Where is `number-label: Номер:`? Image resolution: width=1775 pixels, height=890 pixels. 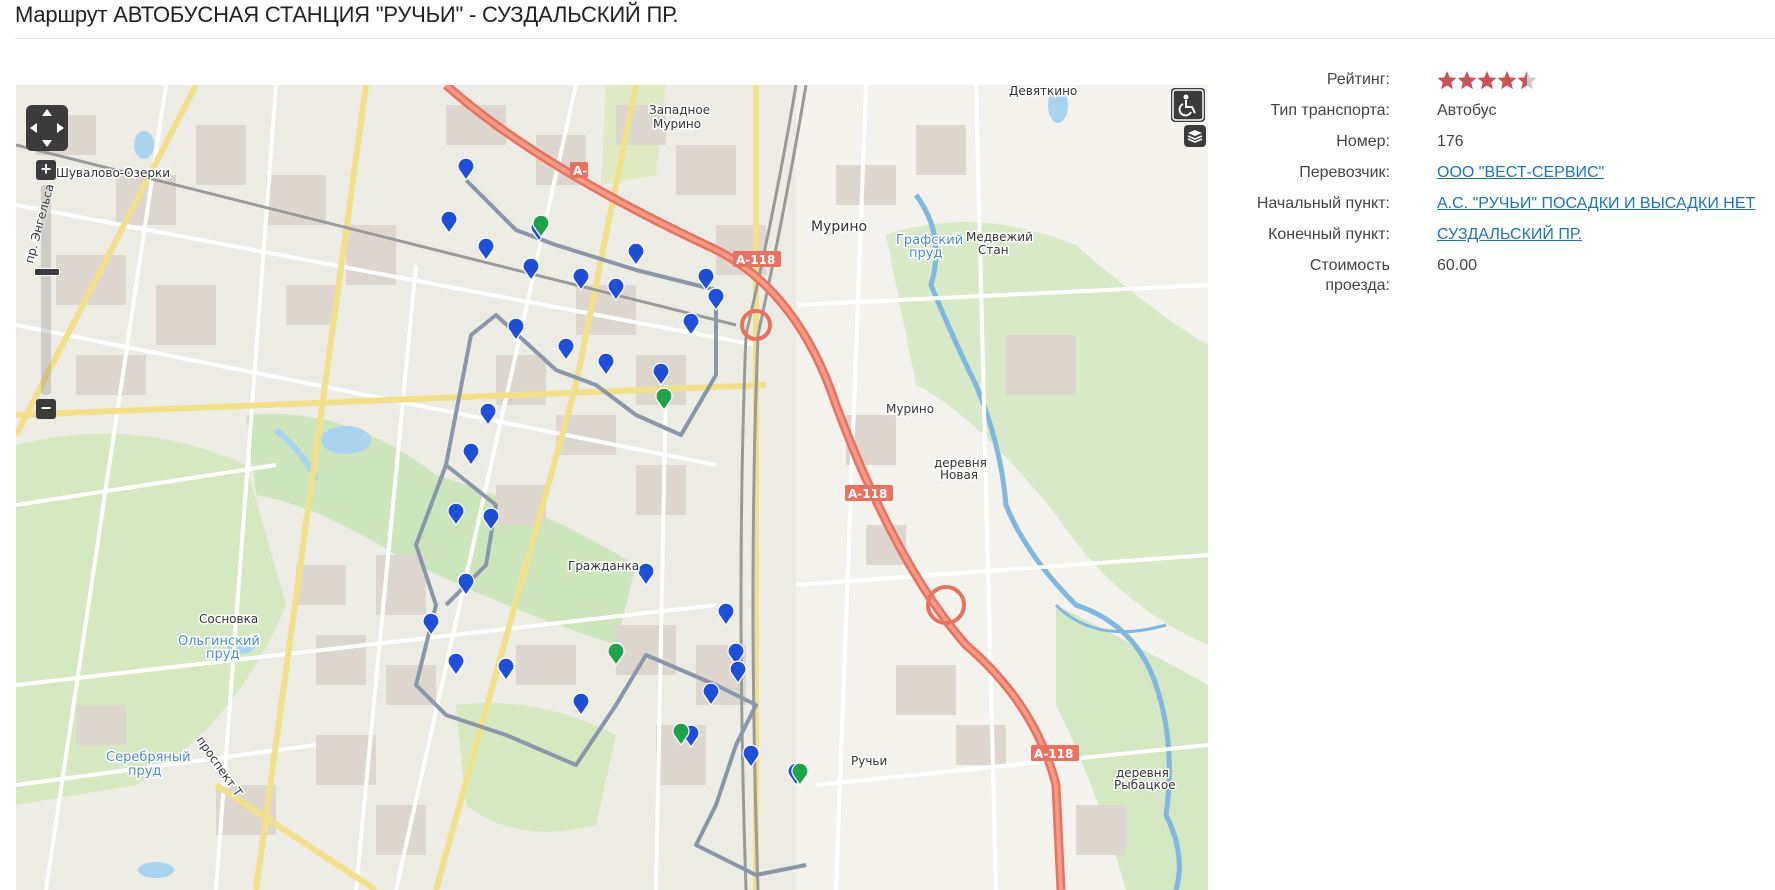 number-label: Номер: is located at coordinates (1363, 141).